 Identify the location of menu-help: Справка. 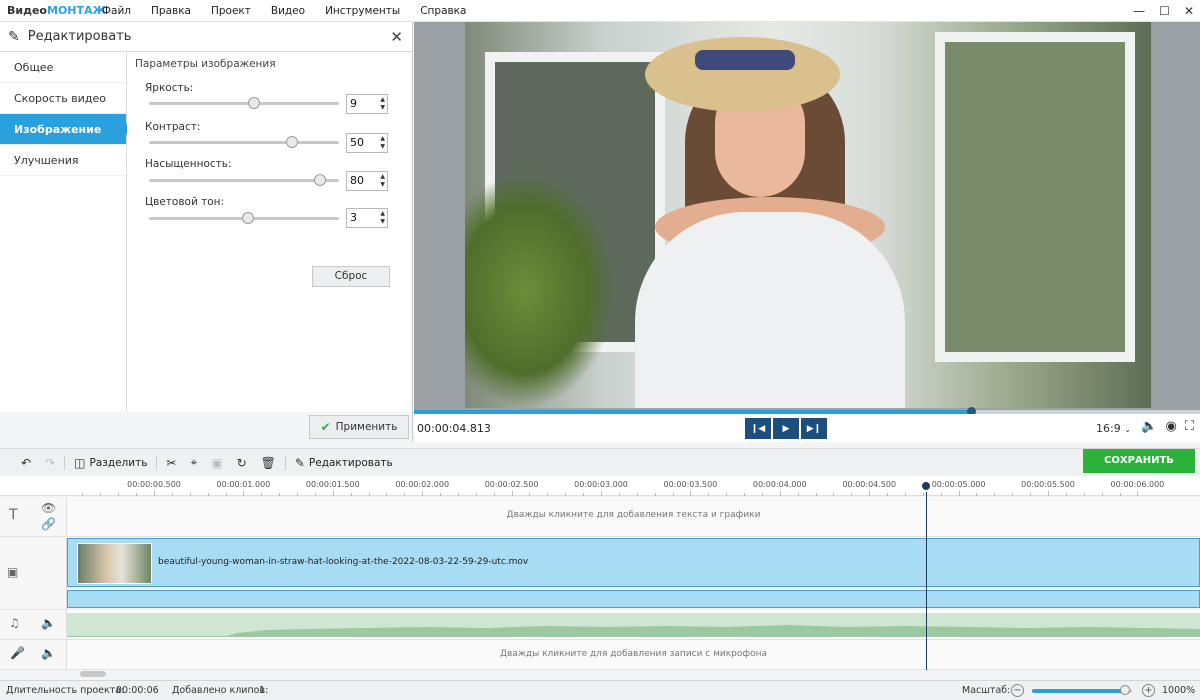
(443, 11).